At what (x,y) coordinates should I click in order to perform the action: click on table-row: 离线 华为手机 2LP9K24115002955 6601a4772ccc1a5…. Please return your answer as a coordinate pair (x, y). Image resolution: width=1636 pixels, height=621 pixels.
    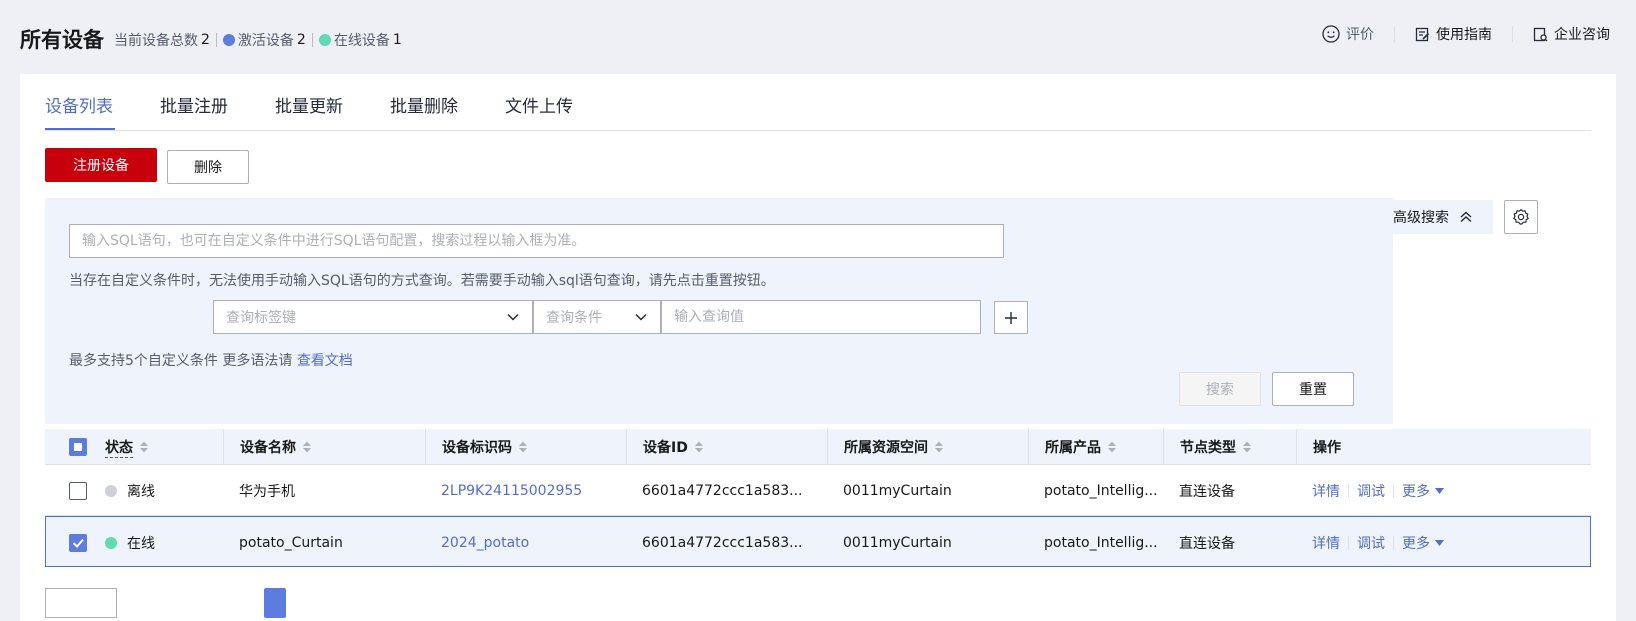
    Looking at the image, I should click on (818, 490).